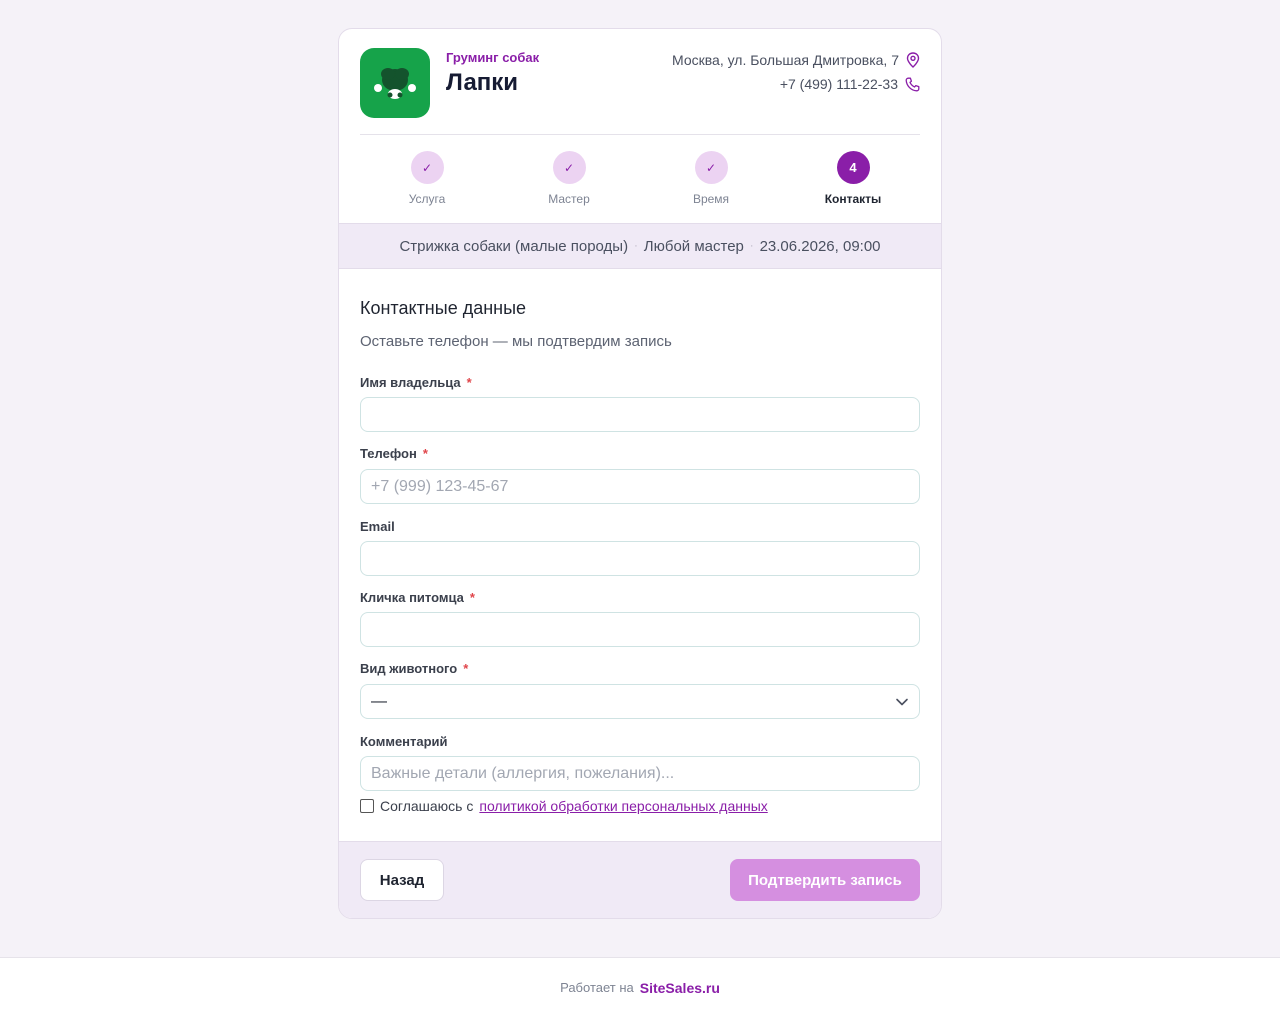 The height and width of the screenshot is (1017, 1280). What do you see at coordinates (640, 414) in the screenshot?
I see `owner-name-input` at bounding box center [640, 414].